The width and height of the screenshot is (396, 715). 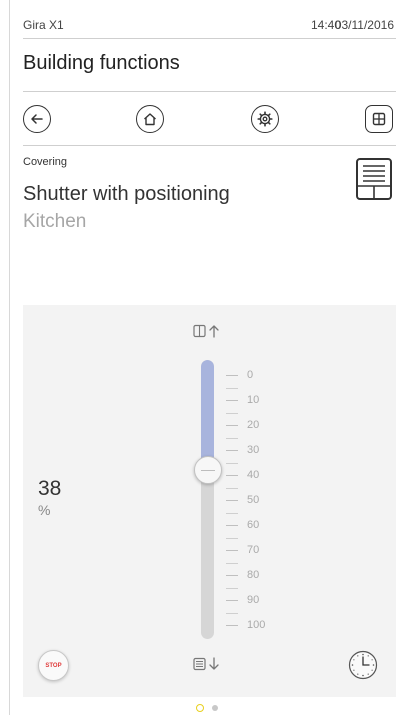 I want to click on position-slider-track, so click(x=207, y=499).